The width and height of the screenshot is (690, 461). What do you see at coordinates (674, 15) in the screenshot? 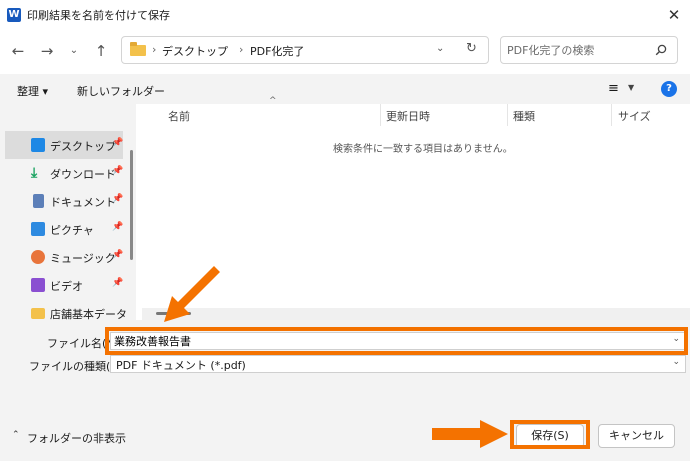
I see `close-icon: ✕` at bounding box center [674, 15].